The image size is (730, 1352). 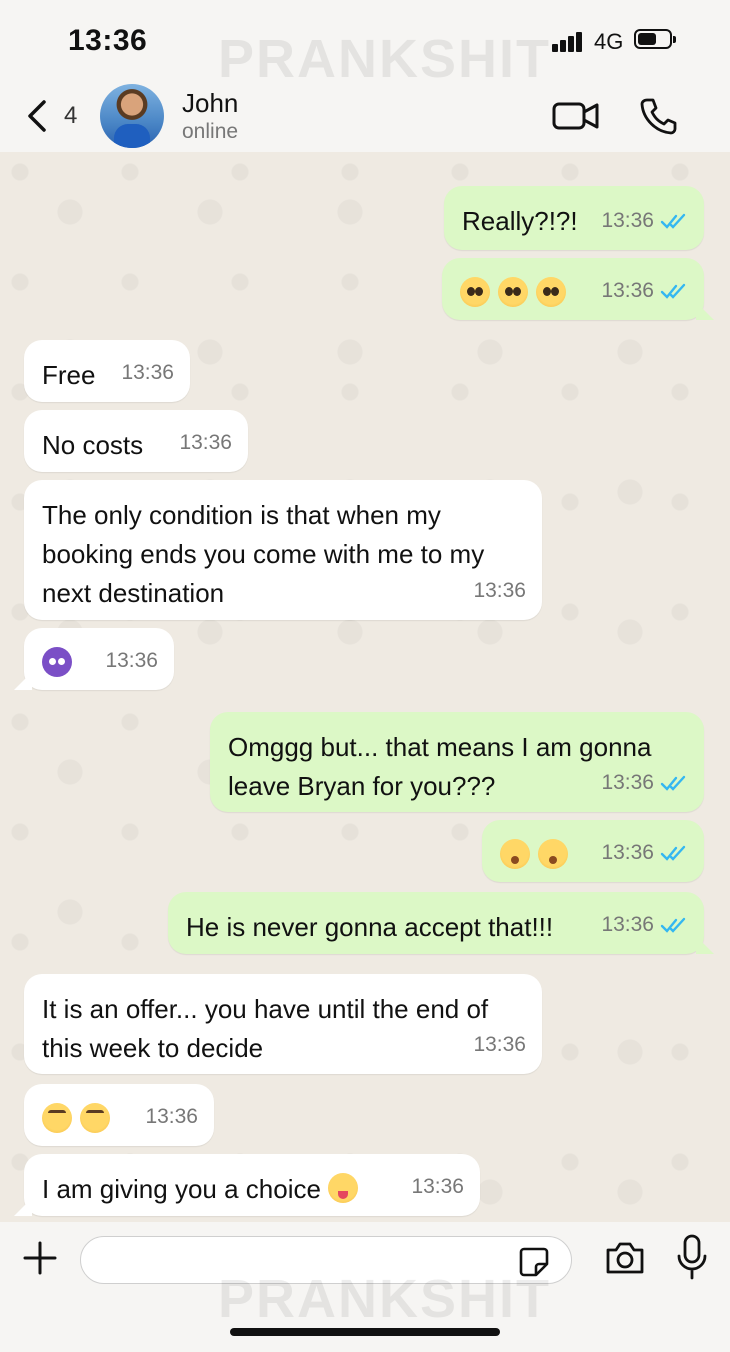 What do you see at coordinates (365, 44) in the screenshot?
I see `status-bar: 13:36 4G PRANKSHIT` at bounding box center [365, 44].